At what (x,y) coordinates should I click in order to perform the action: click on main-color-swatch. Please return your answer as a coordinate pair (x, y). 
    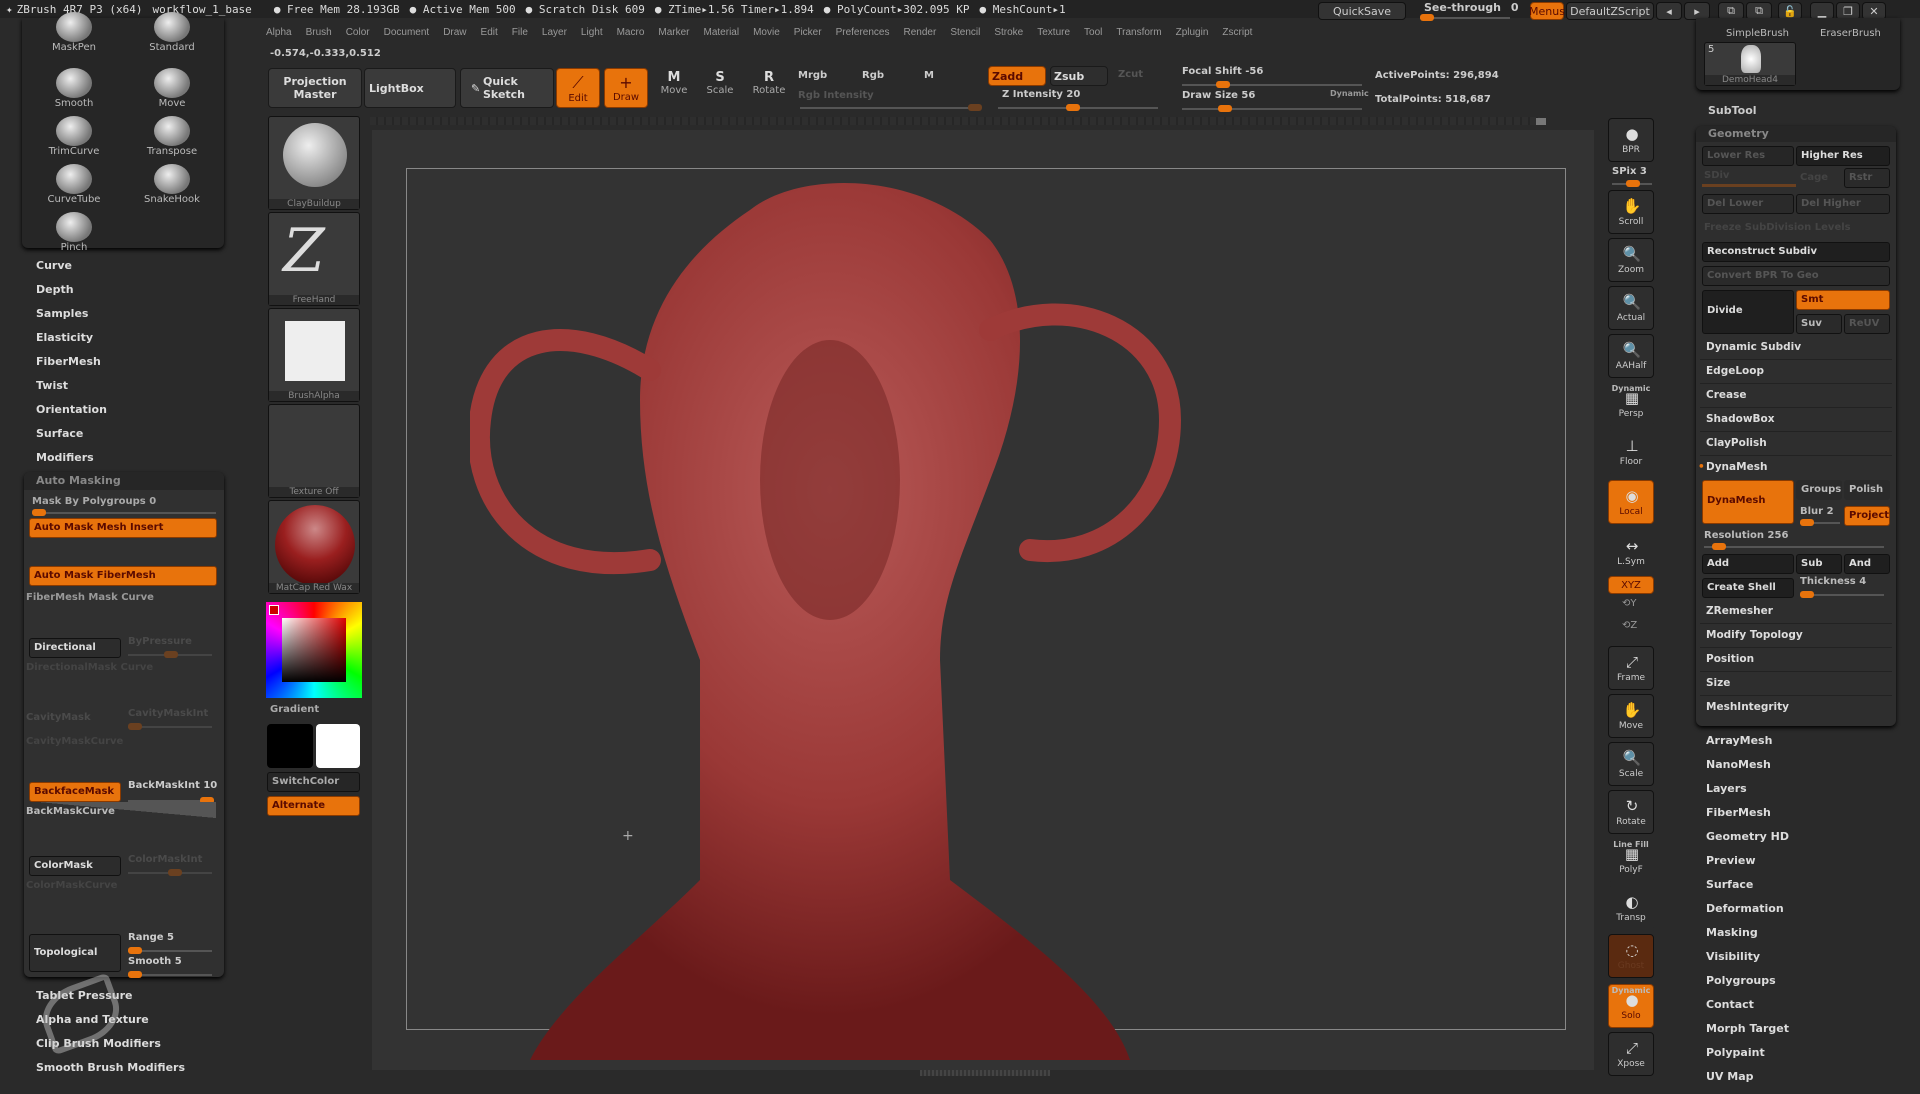
    Looking at the image, I should click on (338, 746).